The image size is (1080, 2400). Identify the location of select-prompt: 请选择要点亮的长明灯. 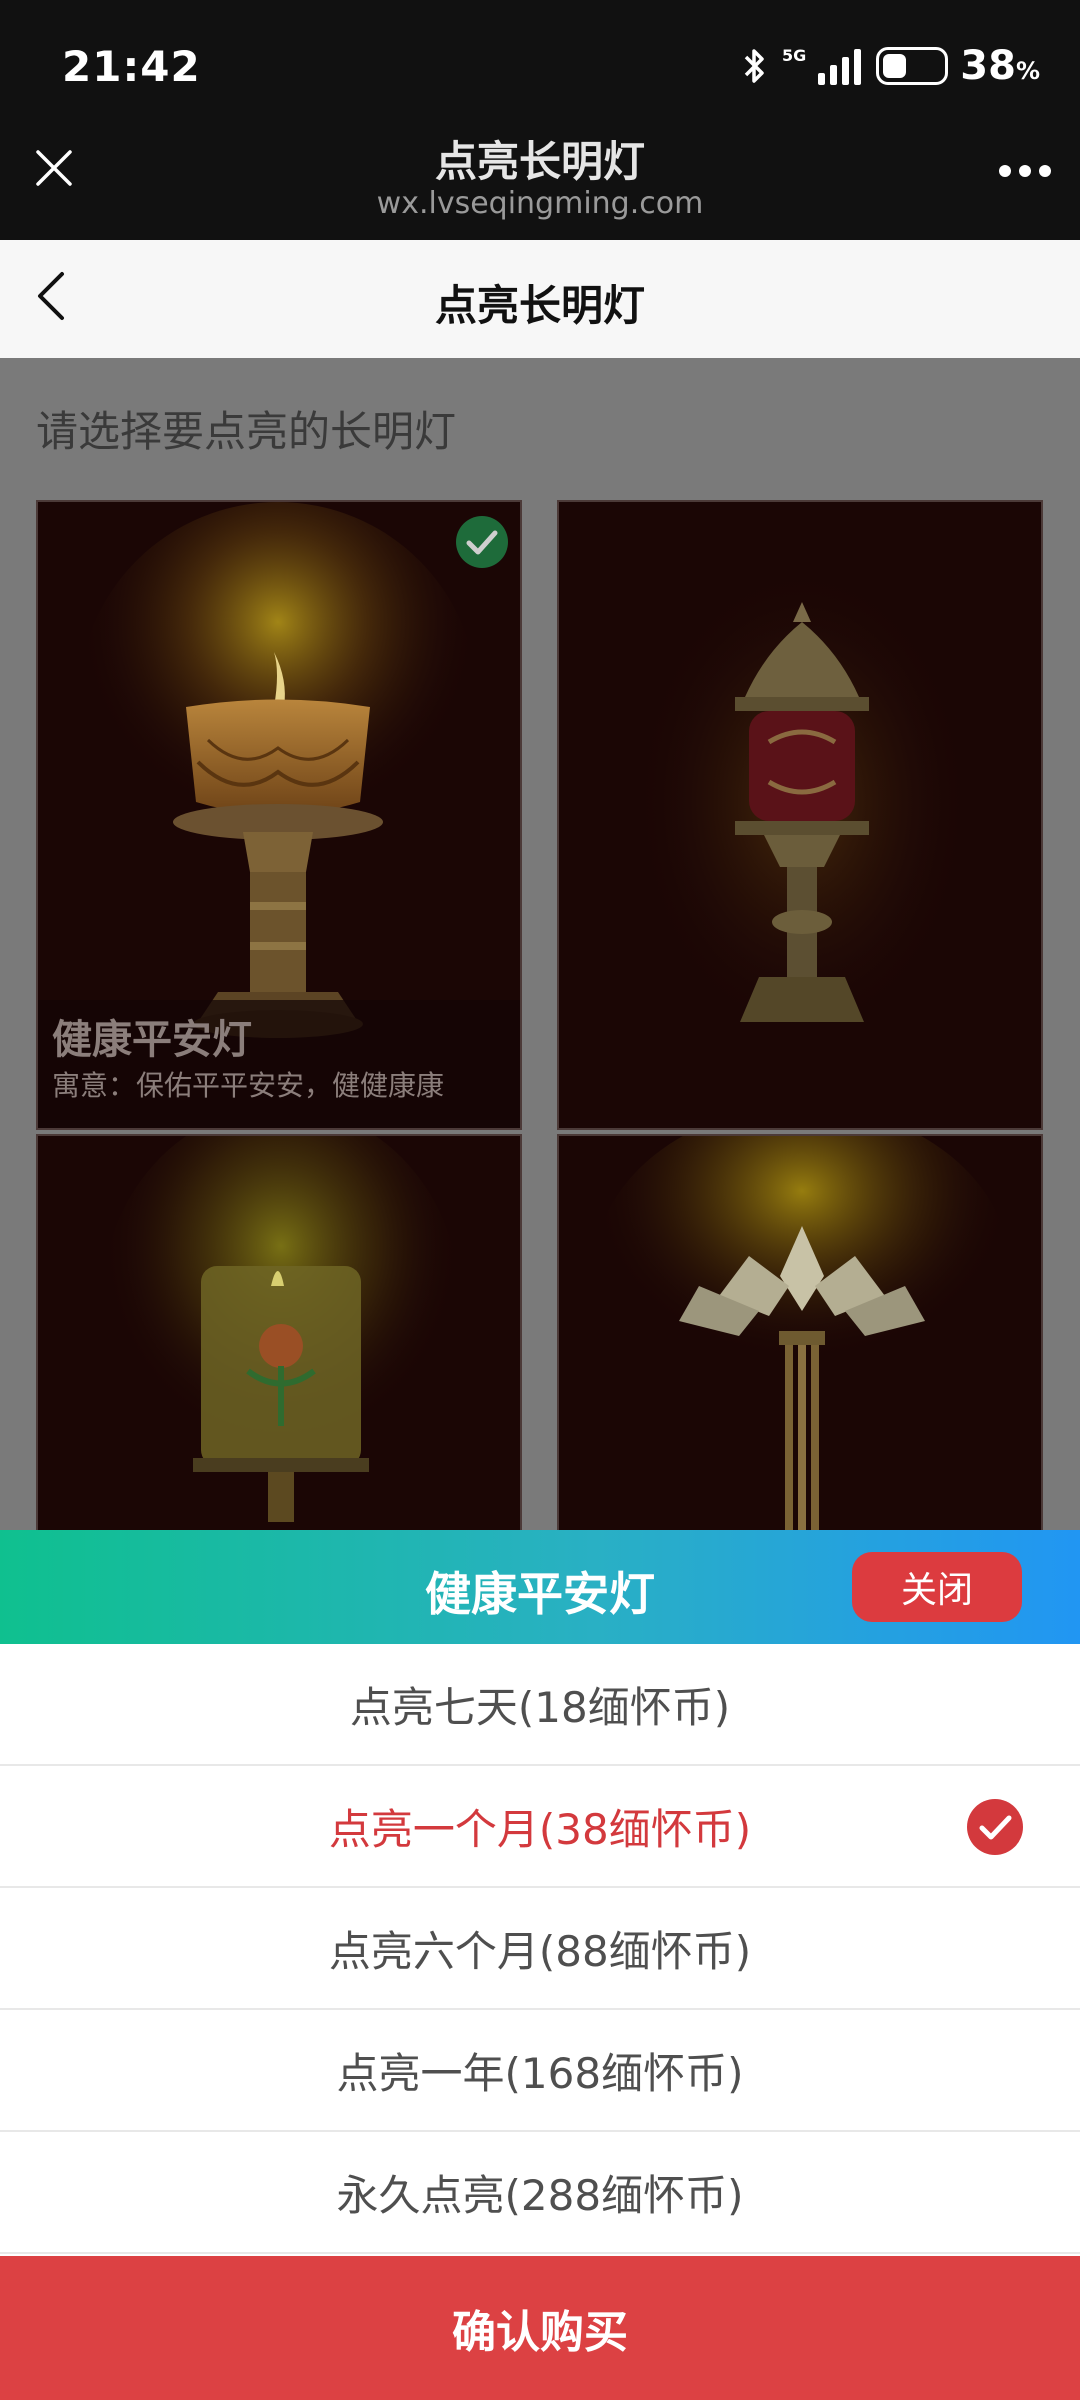
(246, 431).